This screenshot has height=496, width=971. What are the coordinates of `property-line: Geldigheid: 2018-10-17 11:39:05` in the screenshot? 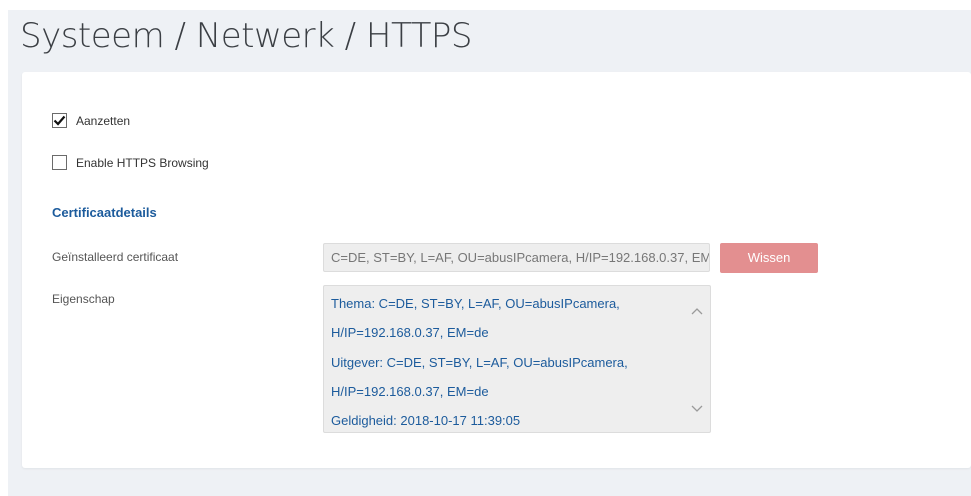 It's located at (426, 421).